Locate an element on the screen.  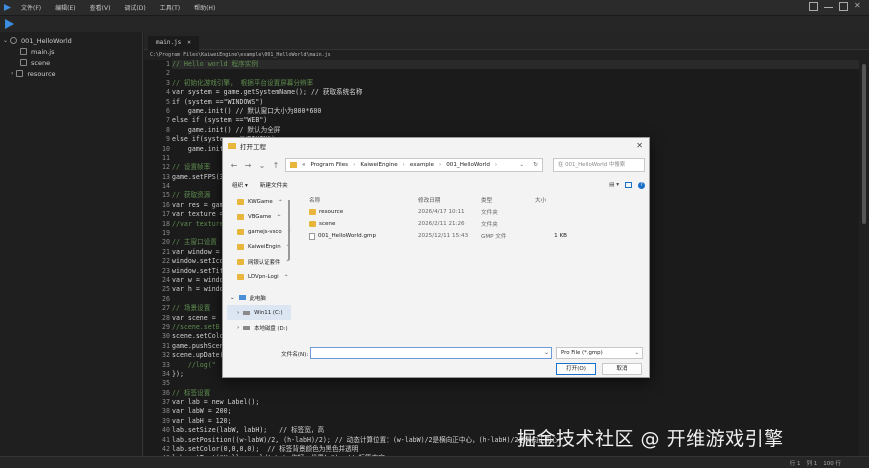
line-number: 25 is located at coordinates (166, 289).